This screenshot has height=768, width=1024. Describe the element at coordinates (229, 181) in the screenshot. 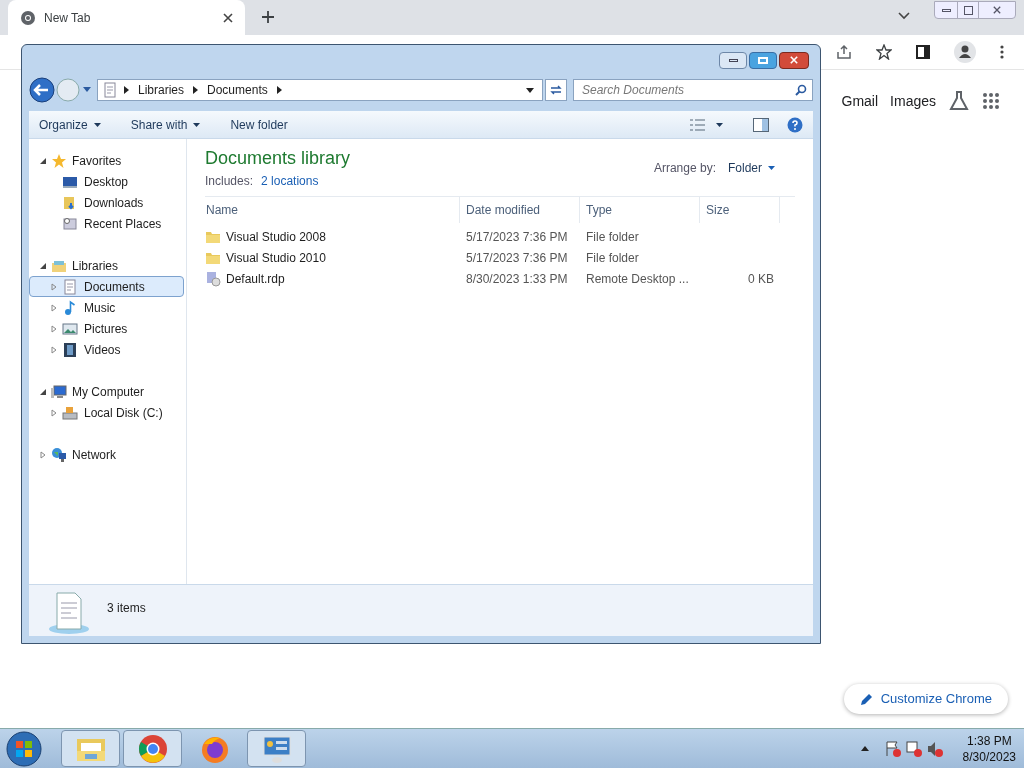

I see `includes-label: Includes:` at that location.